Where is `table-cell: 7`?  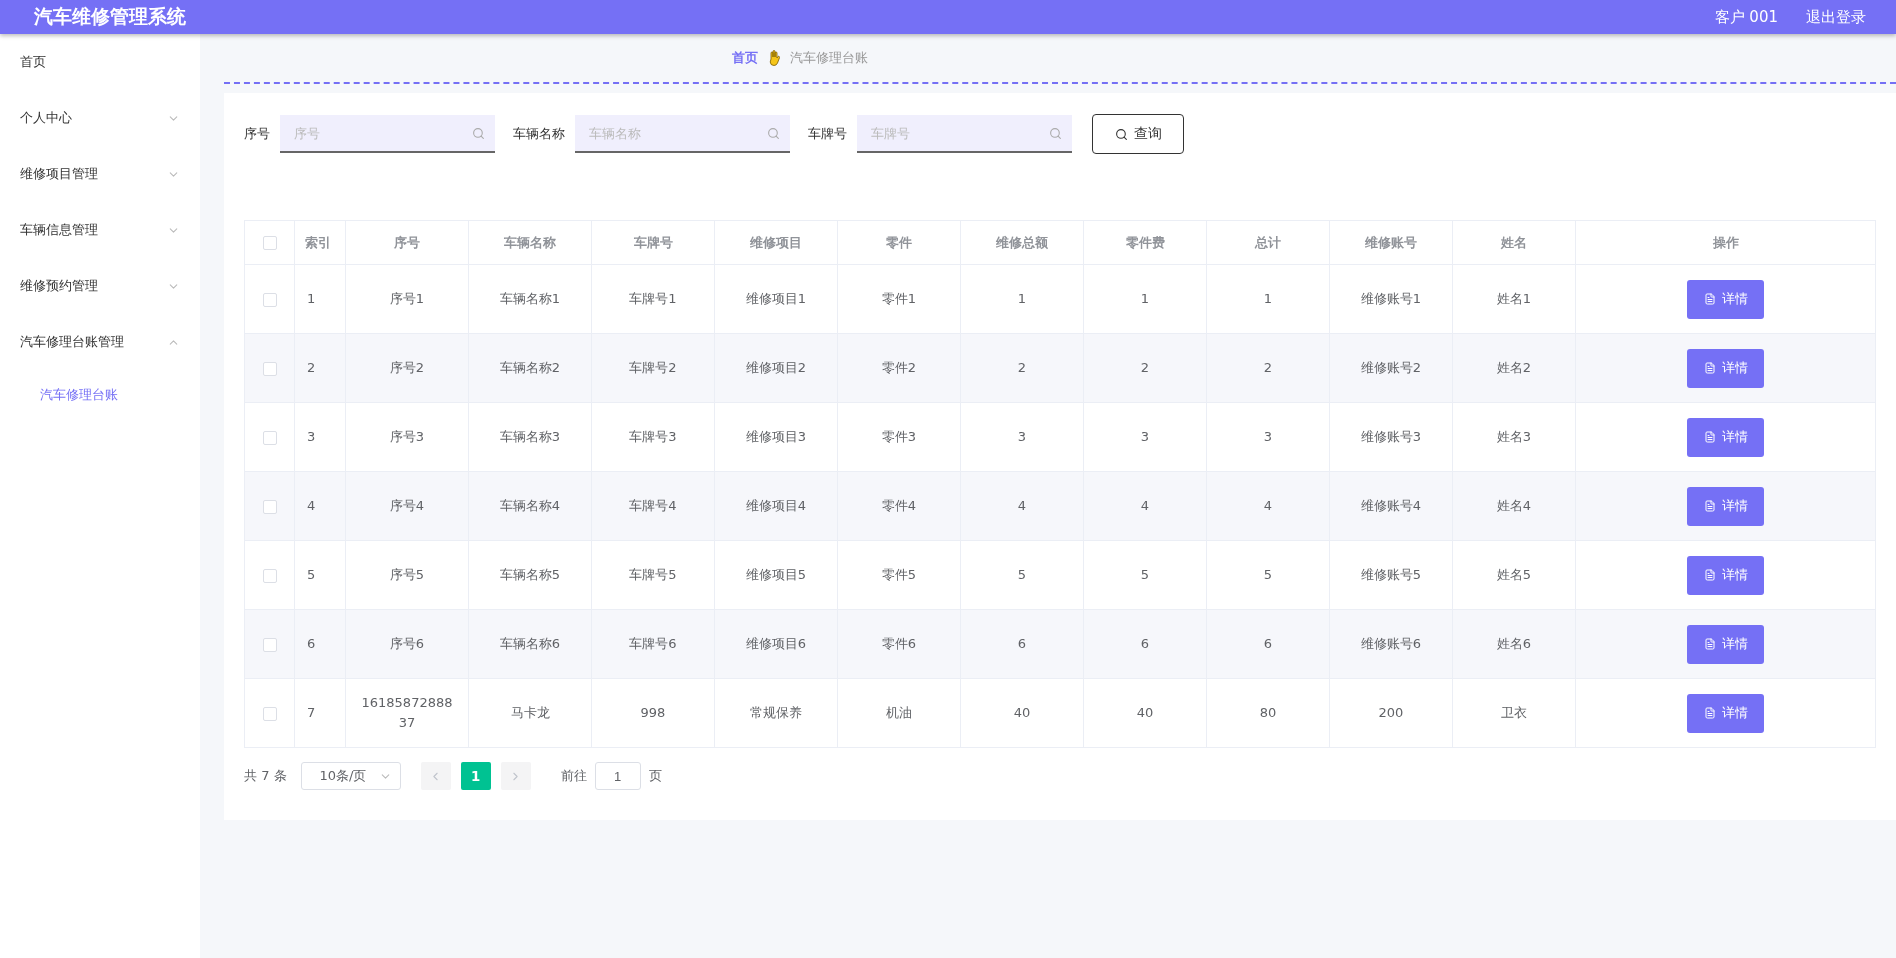 table-cell: 7 is located at coordinates (320, 713).